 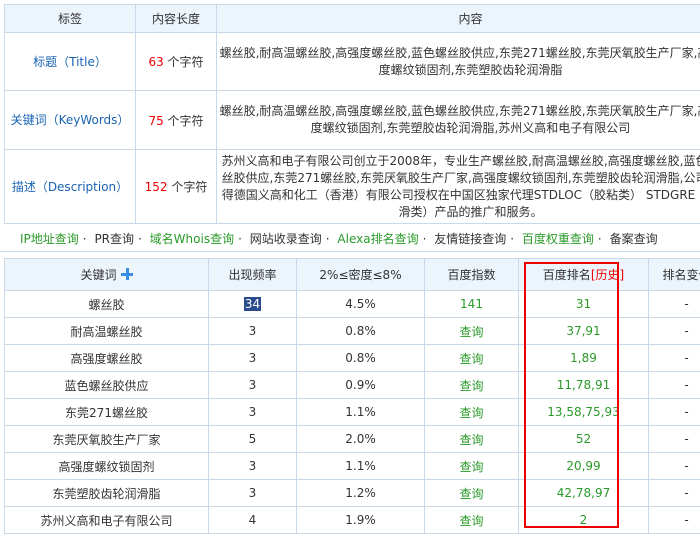 What do you see at coordinates (106, 304) in the screenshot?
I see `keyword-cell: 螺丝胶` at bounding box center [106, 304].